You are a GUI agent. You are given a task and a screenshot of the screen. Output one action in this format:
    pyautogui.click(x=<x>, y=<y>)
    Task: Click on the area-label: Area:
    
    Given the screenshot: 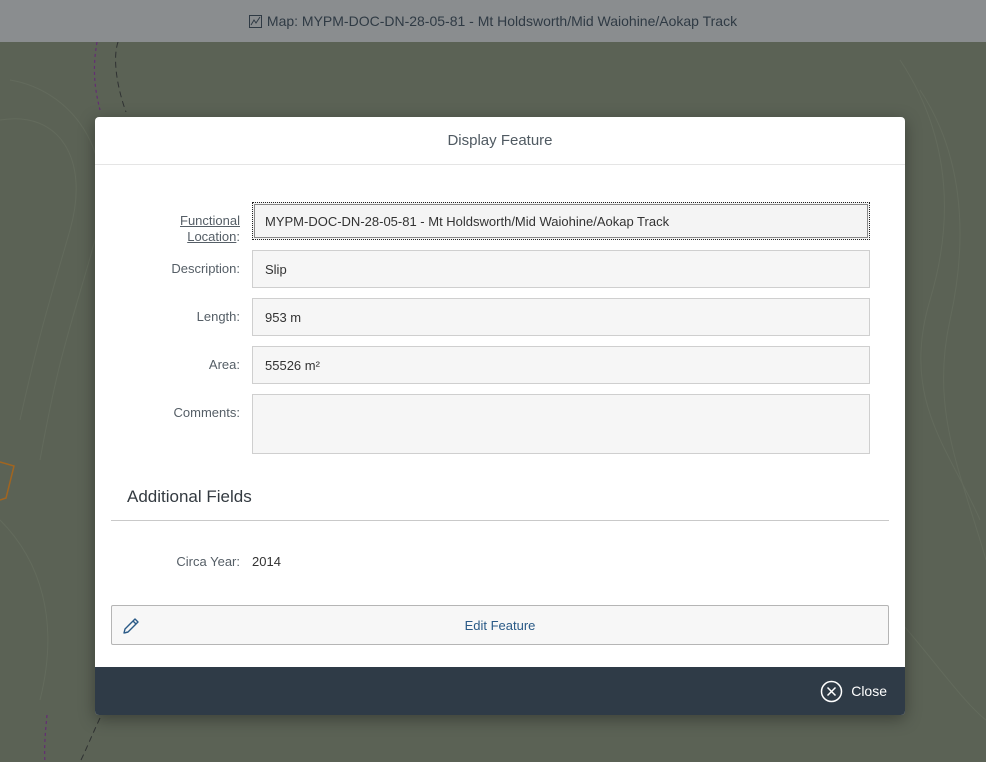 What is the action you would take?
    pyautogui.click(x=224, y=364)
    